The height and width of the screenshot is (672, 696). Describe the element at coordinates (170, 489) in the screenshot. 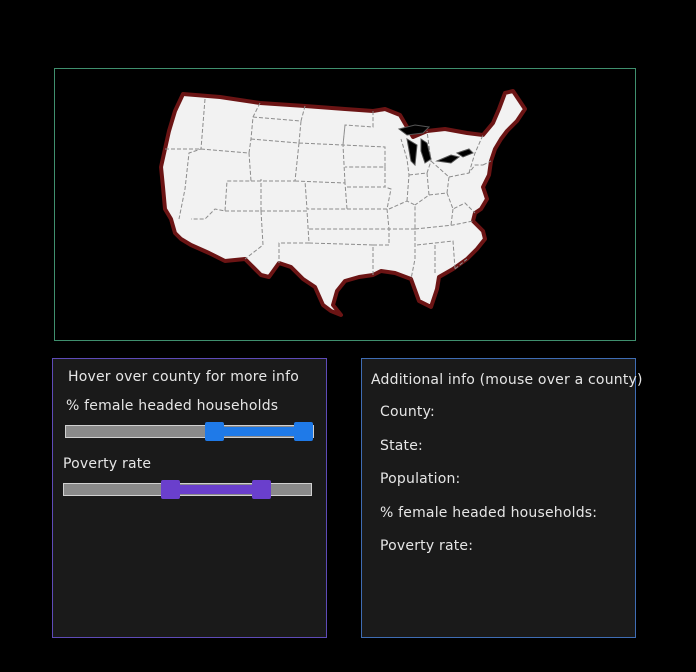

I see `poverty-rate-min-handle` at that location.